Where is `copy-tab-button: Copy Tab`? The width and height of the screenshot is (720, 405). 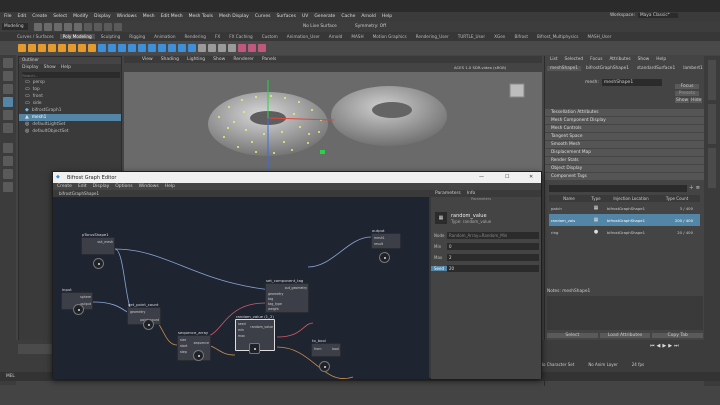
copy-tab-button: Copy Tab is located at coordinates (678, 335).